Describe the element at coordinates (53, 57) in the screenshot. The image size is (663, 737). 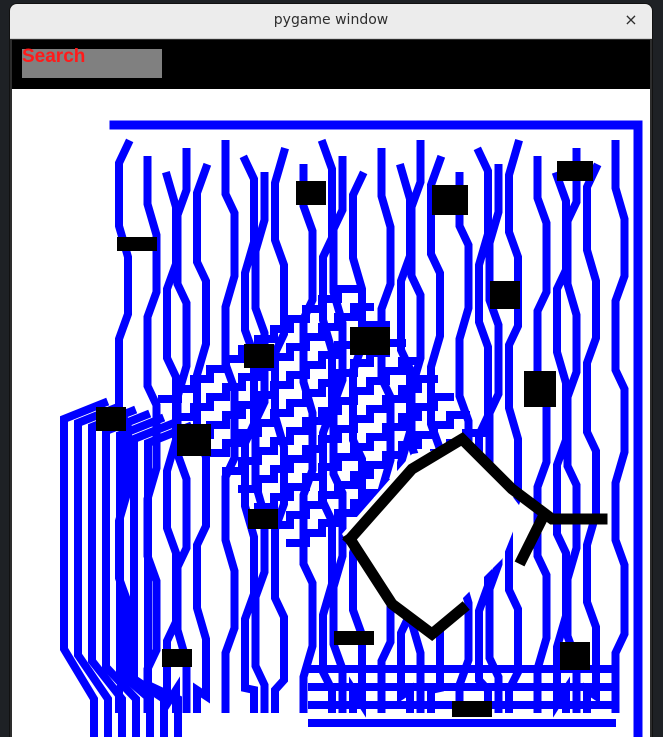
I see `search-button-label: Search` at that location.